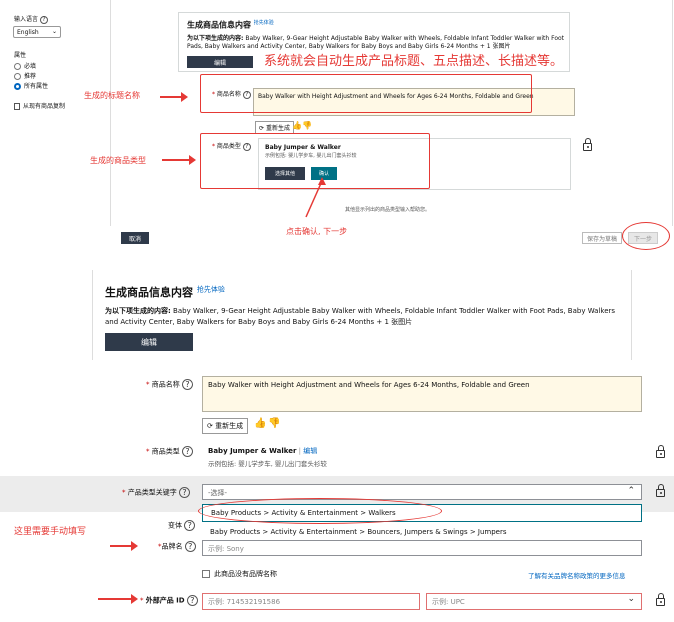 The height and width of the screenshot is (622, 674). Describe the element at coordinates (172, 546) in the screenshot. I see `brand-label: 品牌名` at that location.